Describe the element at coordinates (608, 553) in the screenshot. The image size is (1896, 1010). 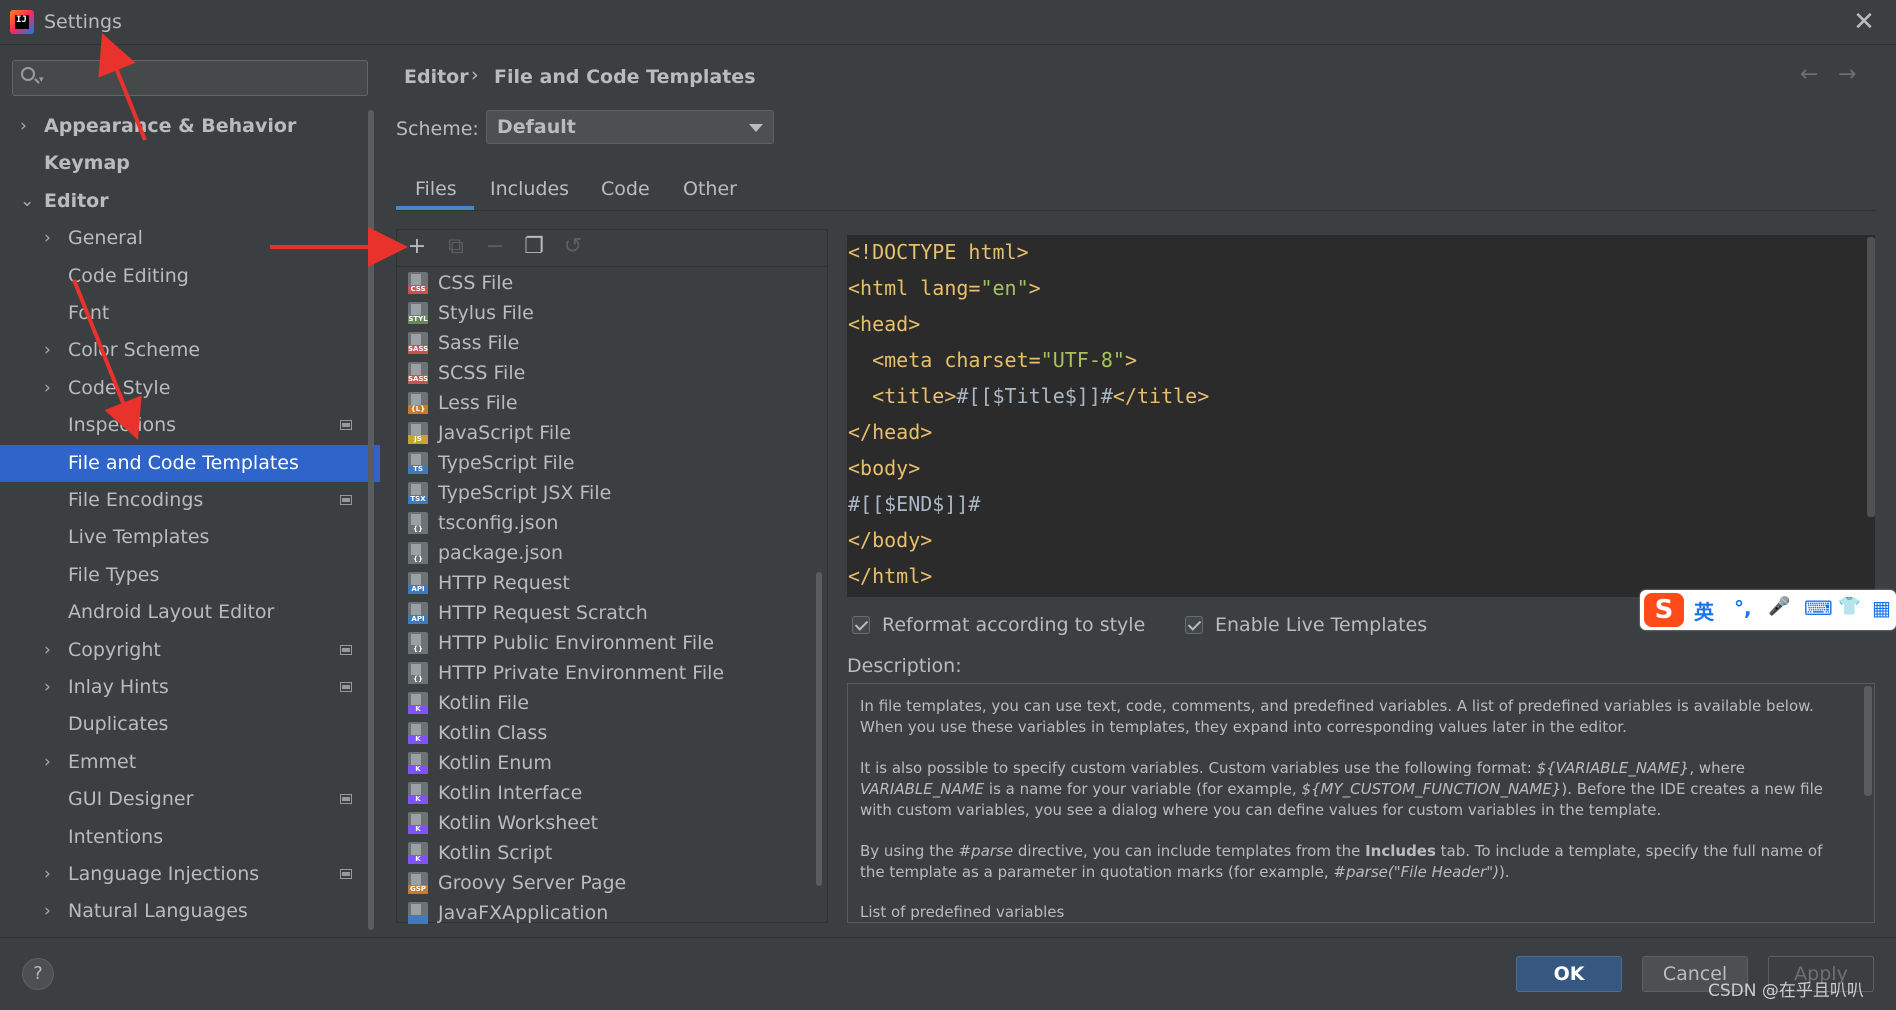
I see `list-item: {} package.json` at that location.